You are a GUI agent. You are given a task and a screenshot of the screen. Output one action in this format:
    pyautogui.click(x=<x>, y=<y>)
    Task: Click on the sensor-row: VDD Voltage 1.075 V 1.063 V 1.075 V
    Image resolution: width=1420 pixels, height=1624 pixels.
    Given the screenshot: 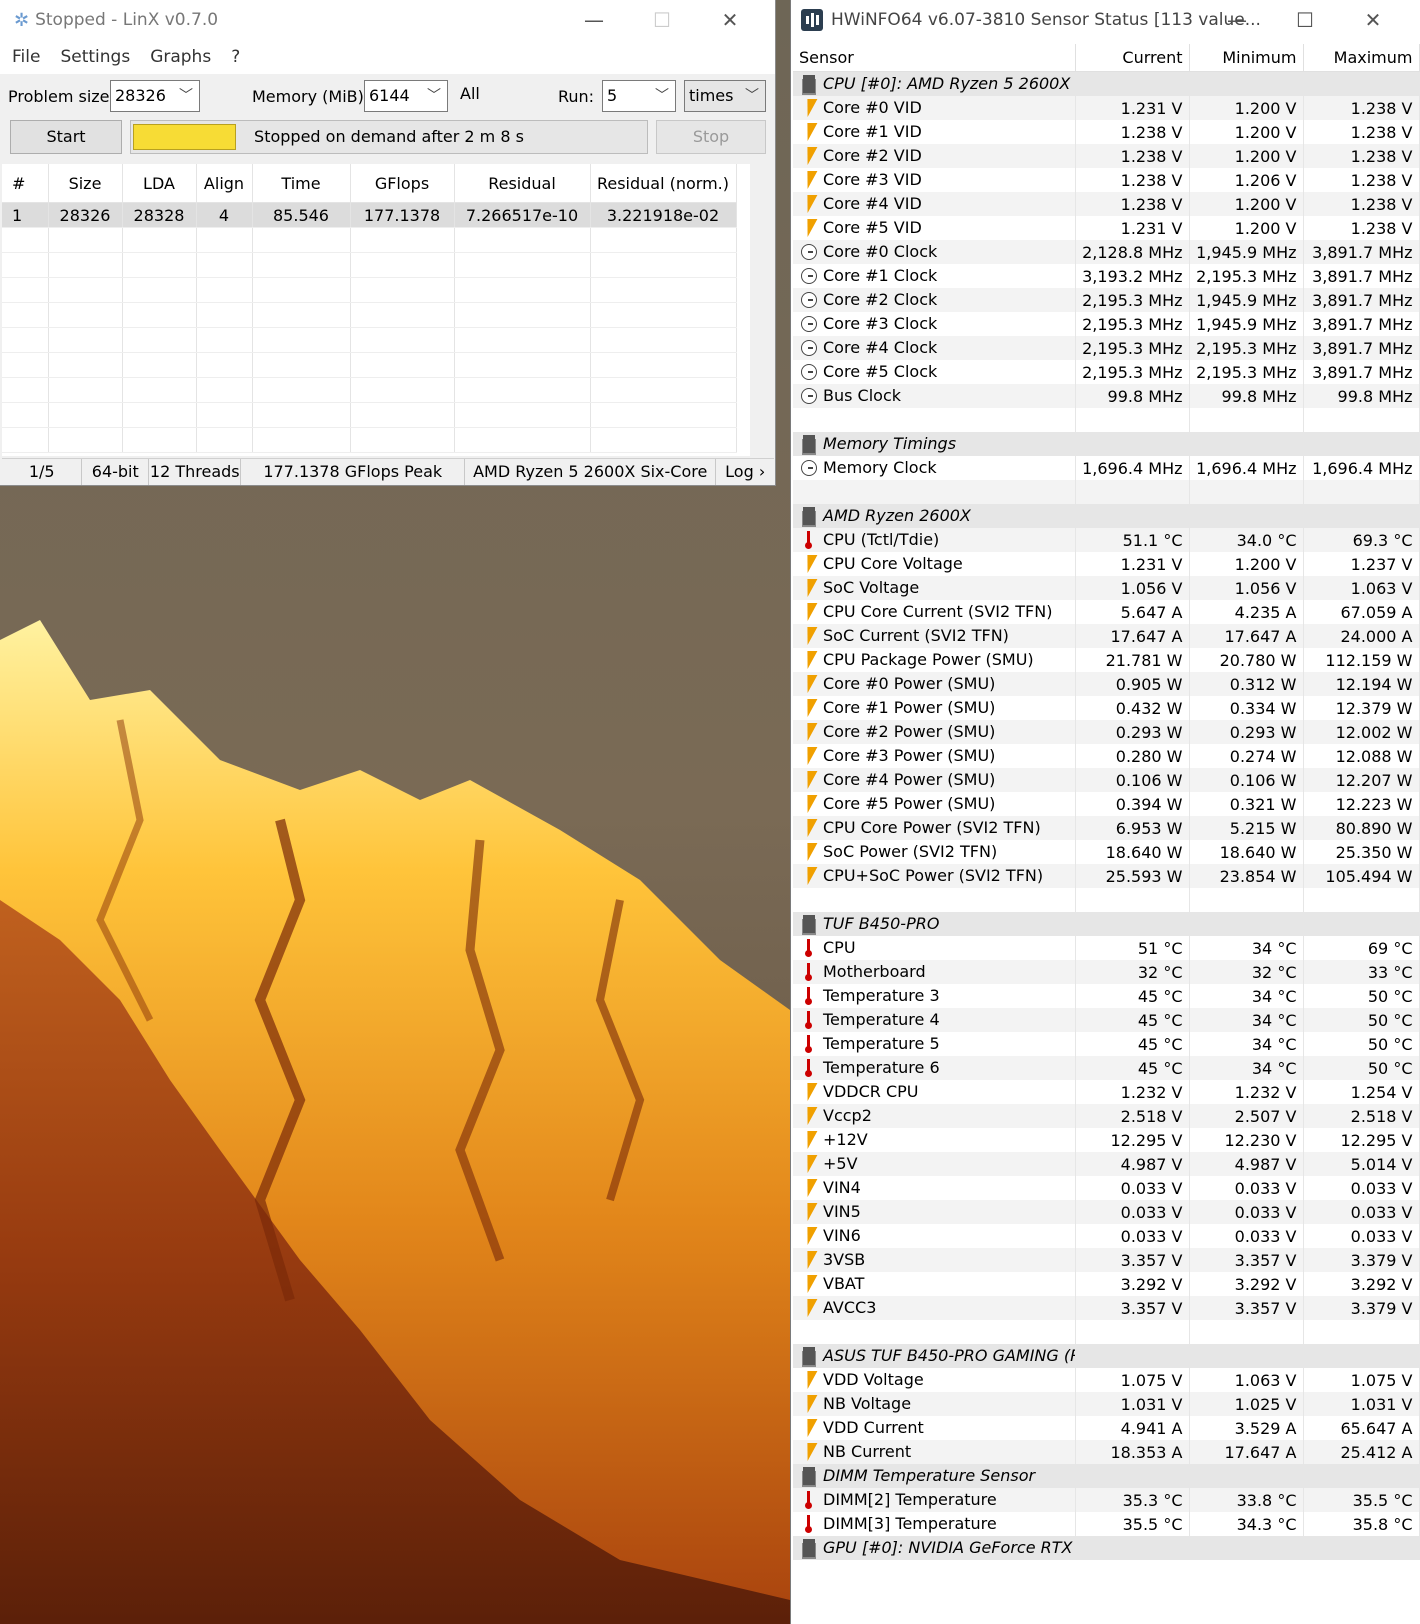 What is the action you would take?
    pyautogui.click(x=1106, y=1380)
    